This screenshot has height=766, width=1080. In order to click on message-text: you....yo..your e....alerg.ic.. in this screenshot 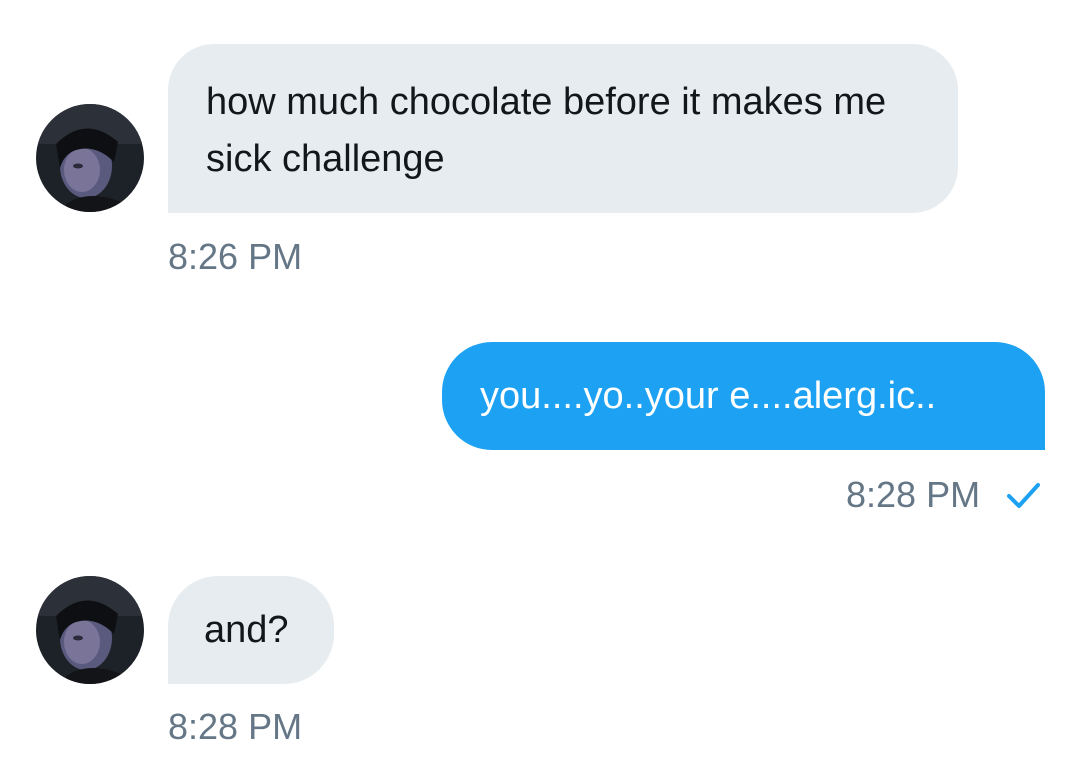, I will do `click(708, 396)`.